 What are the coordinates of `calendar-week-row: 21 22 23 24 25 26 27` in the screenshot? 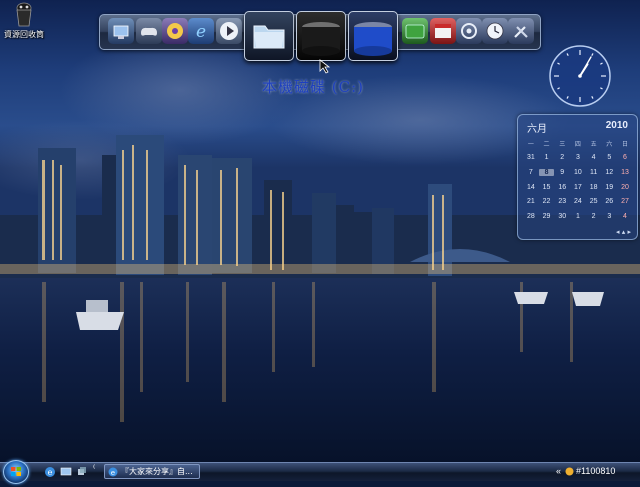 It's located at (578, 201).